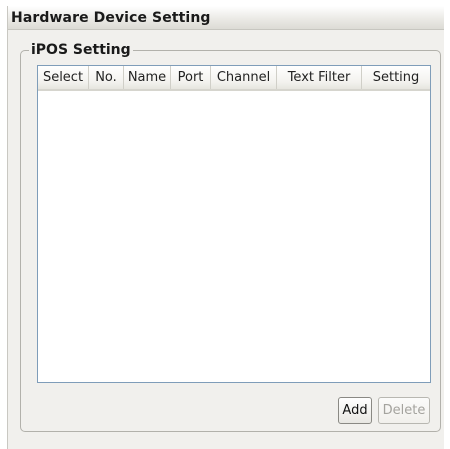 The image size is (450, 449). What do you see at coordinates (319, 77) in the screenshot?
I see `column-header-text-filter: Text Filter` at bounding box center [319, 77].